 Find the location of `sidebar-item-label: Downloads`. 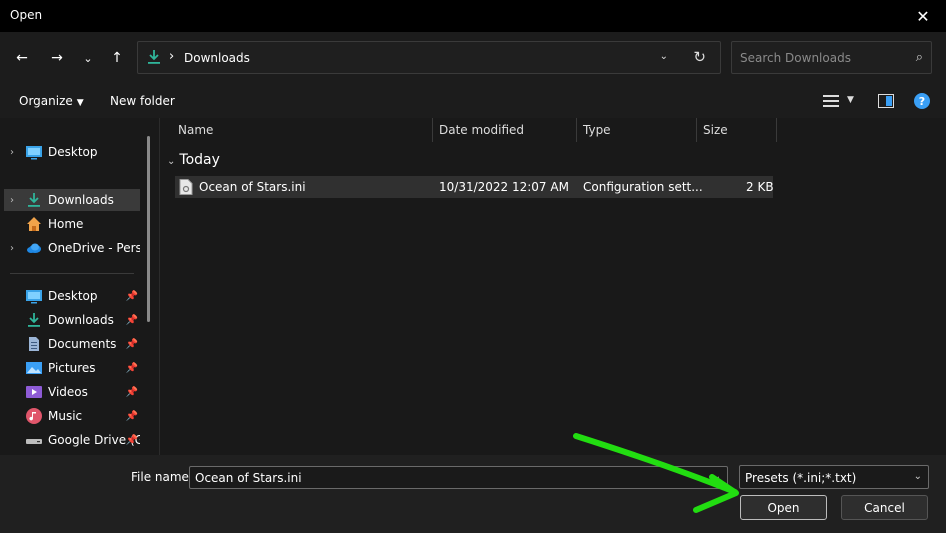

sidebar-item-label: Downloads is located at coordinates (81, 200).